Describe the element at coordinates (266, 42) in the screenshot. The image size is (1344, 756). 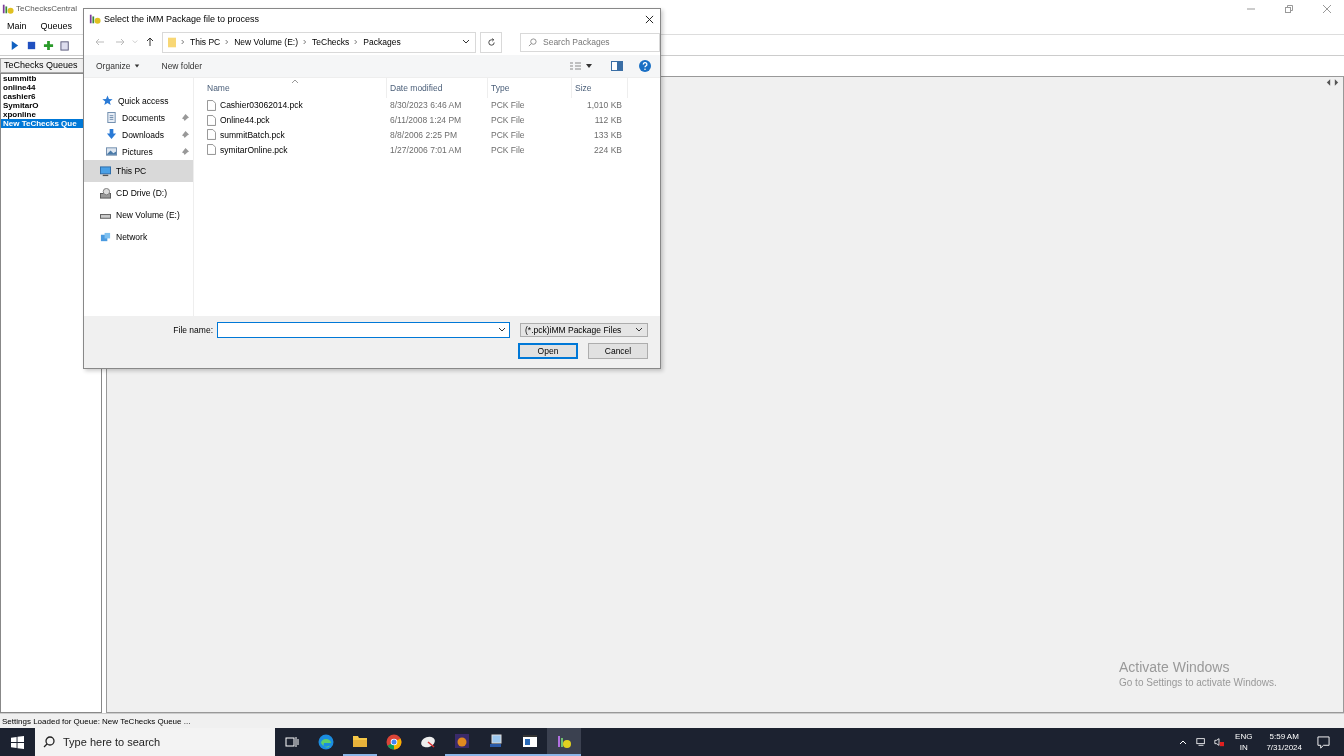
I see `breadcrumb-item: New Volume (E:)` at that location.